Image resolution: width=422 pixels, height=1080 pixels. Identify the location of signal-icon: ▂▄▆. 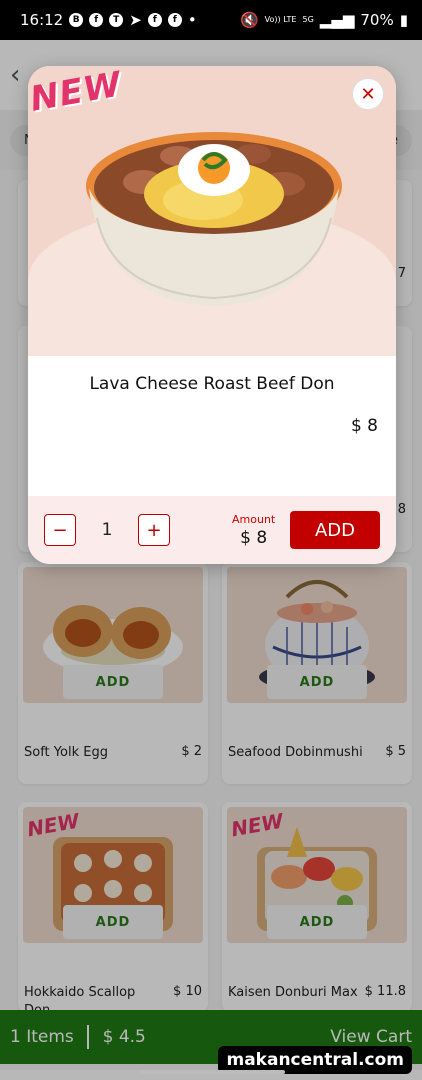
(337, 20).